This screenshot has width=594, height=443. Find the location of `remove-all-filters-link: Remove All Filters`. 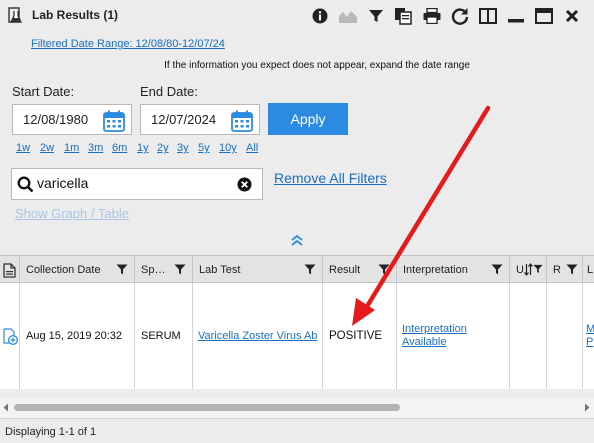

remove-all-filters-link: Remove All Filters is located at coordinates (330, 178).